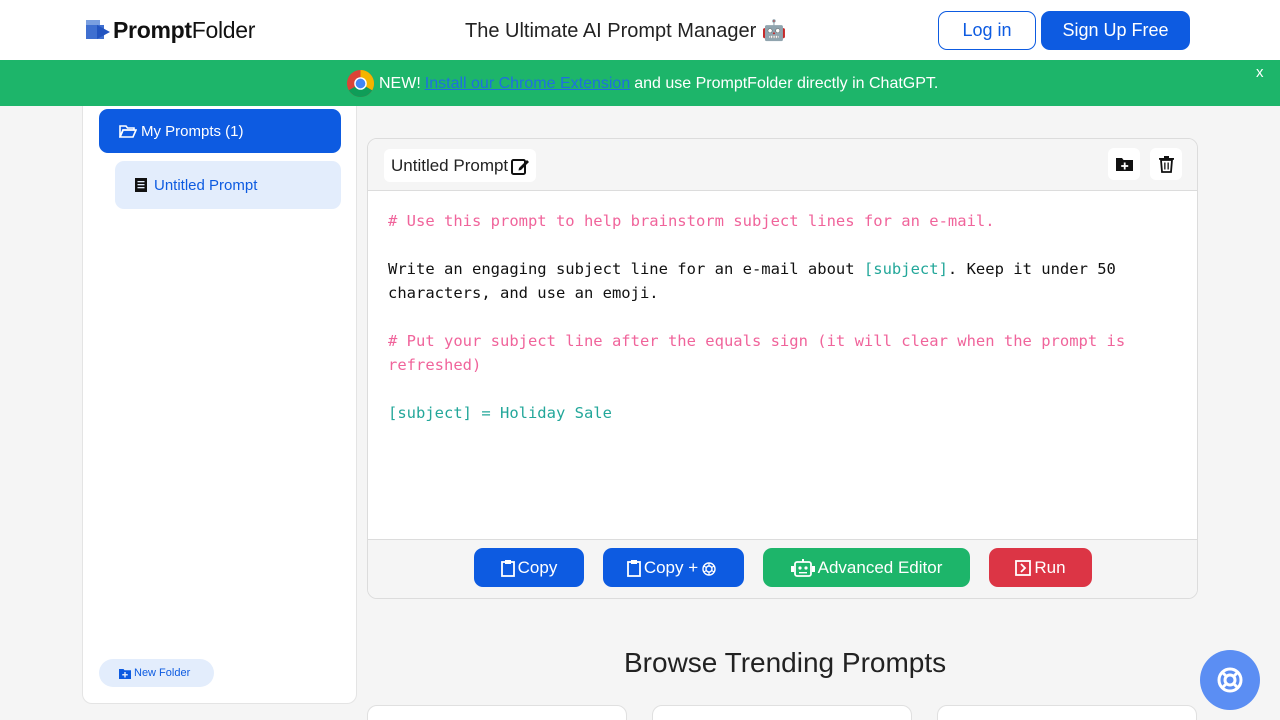 The height and width of the screenshot is (720, 1280). I want to click on editor-footer: Copy Copy + Advanced Editor Run, so click(782, 568).